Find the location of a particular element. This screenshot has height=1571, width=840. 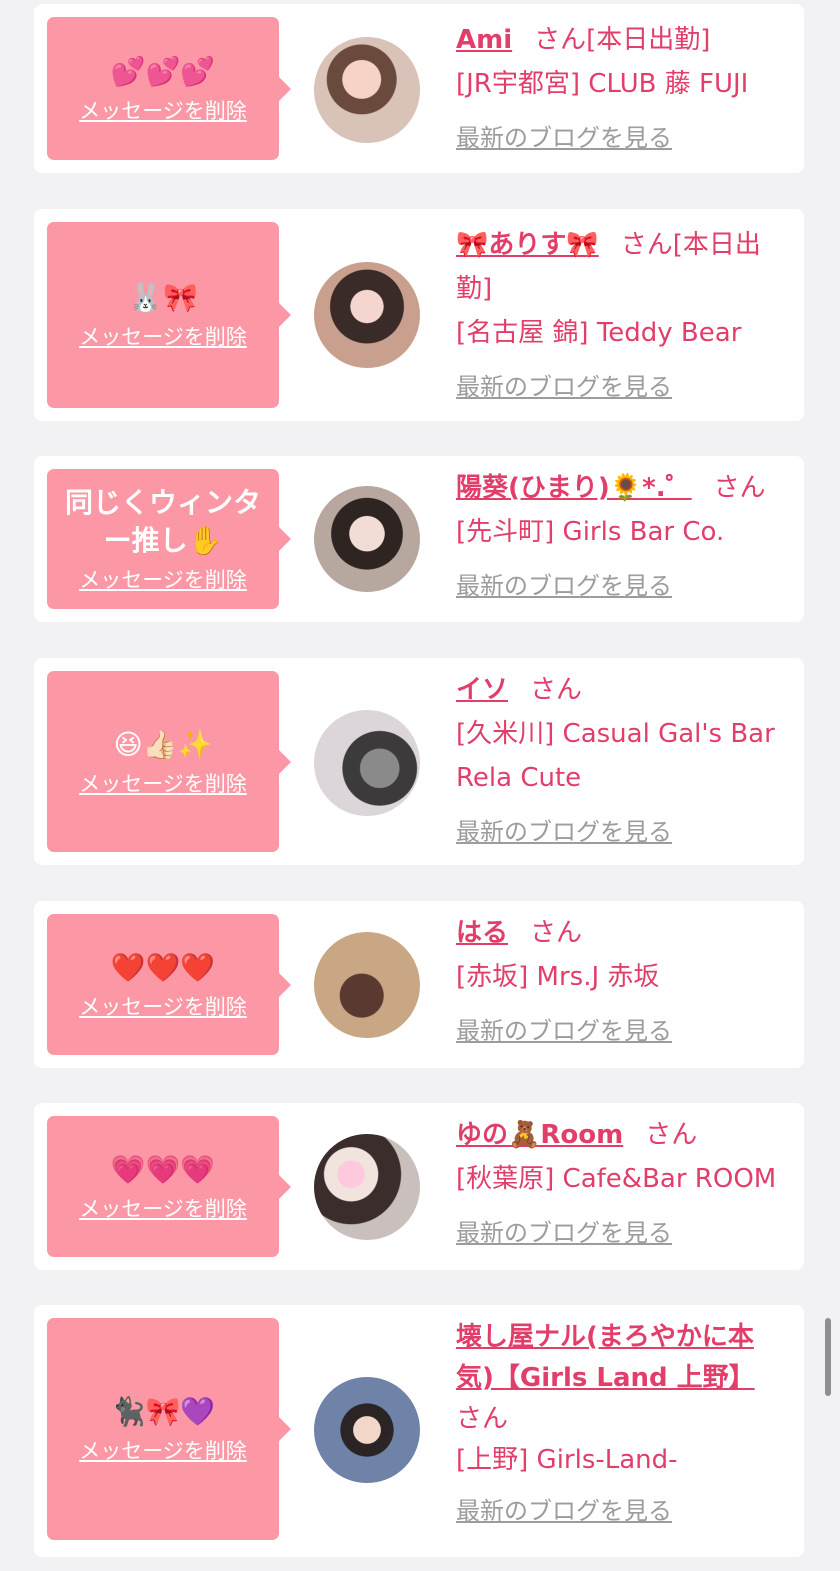

message-text: 同じくウィンター推し✋ is located at coordinates (162, 521).